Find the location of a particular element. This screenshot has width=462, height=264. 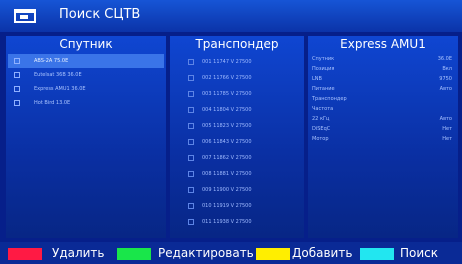

title-bar: Поиск СЦТВ is located at coordinates (231, 16).